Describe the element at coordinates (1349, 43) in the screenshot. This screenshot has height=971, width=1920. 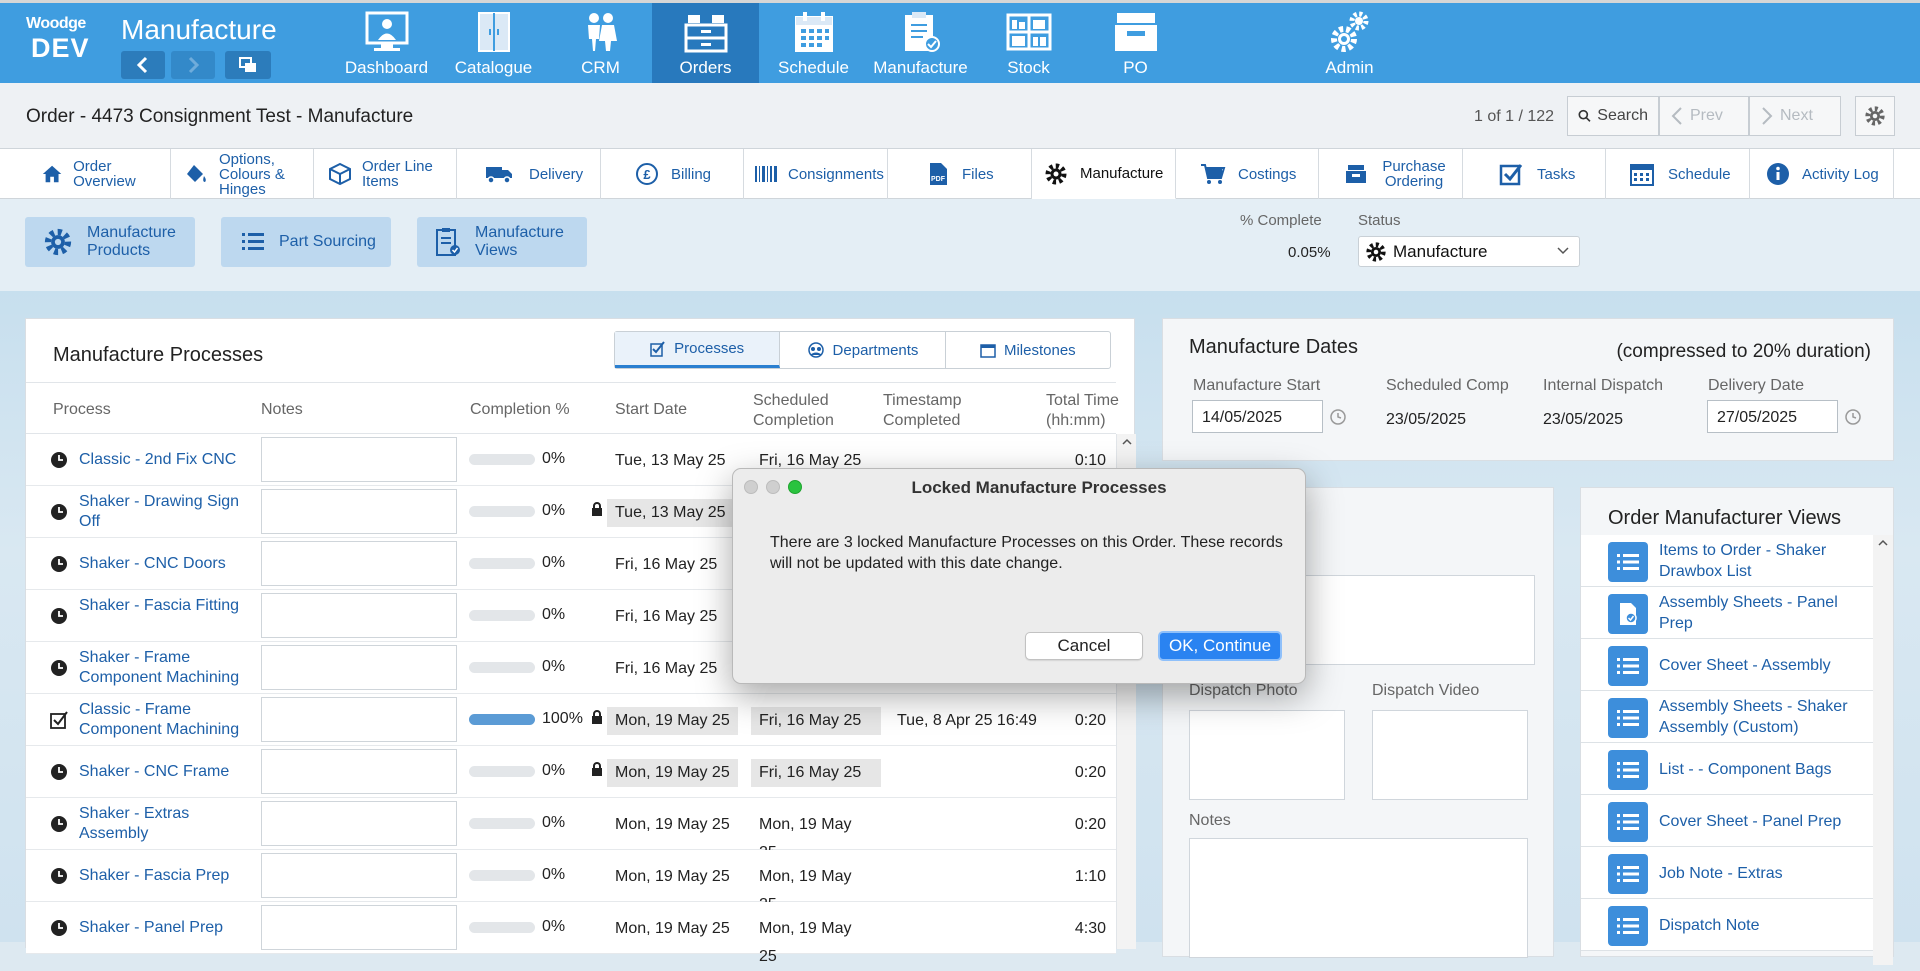
I see `nav-admin: Admin` at that location.